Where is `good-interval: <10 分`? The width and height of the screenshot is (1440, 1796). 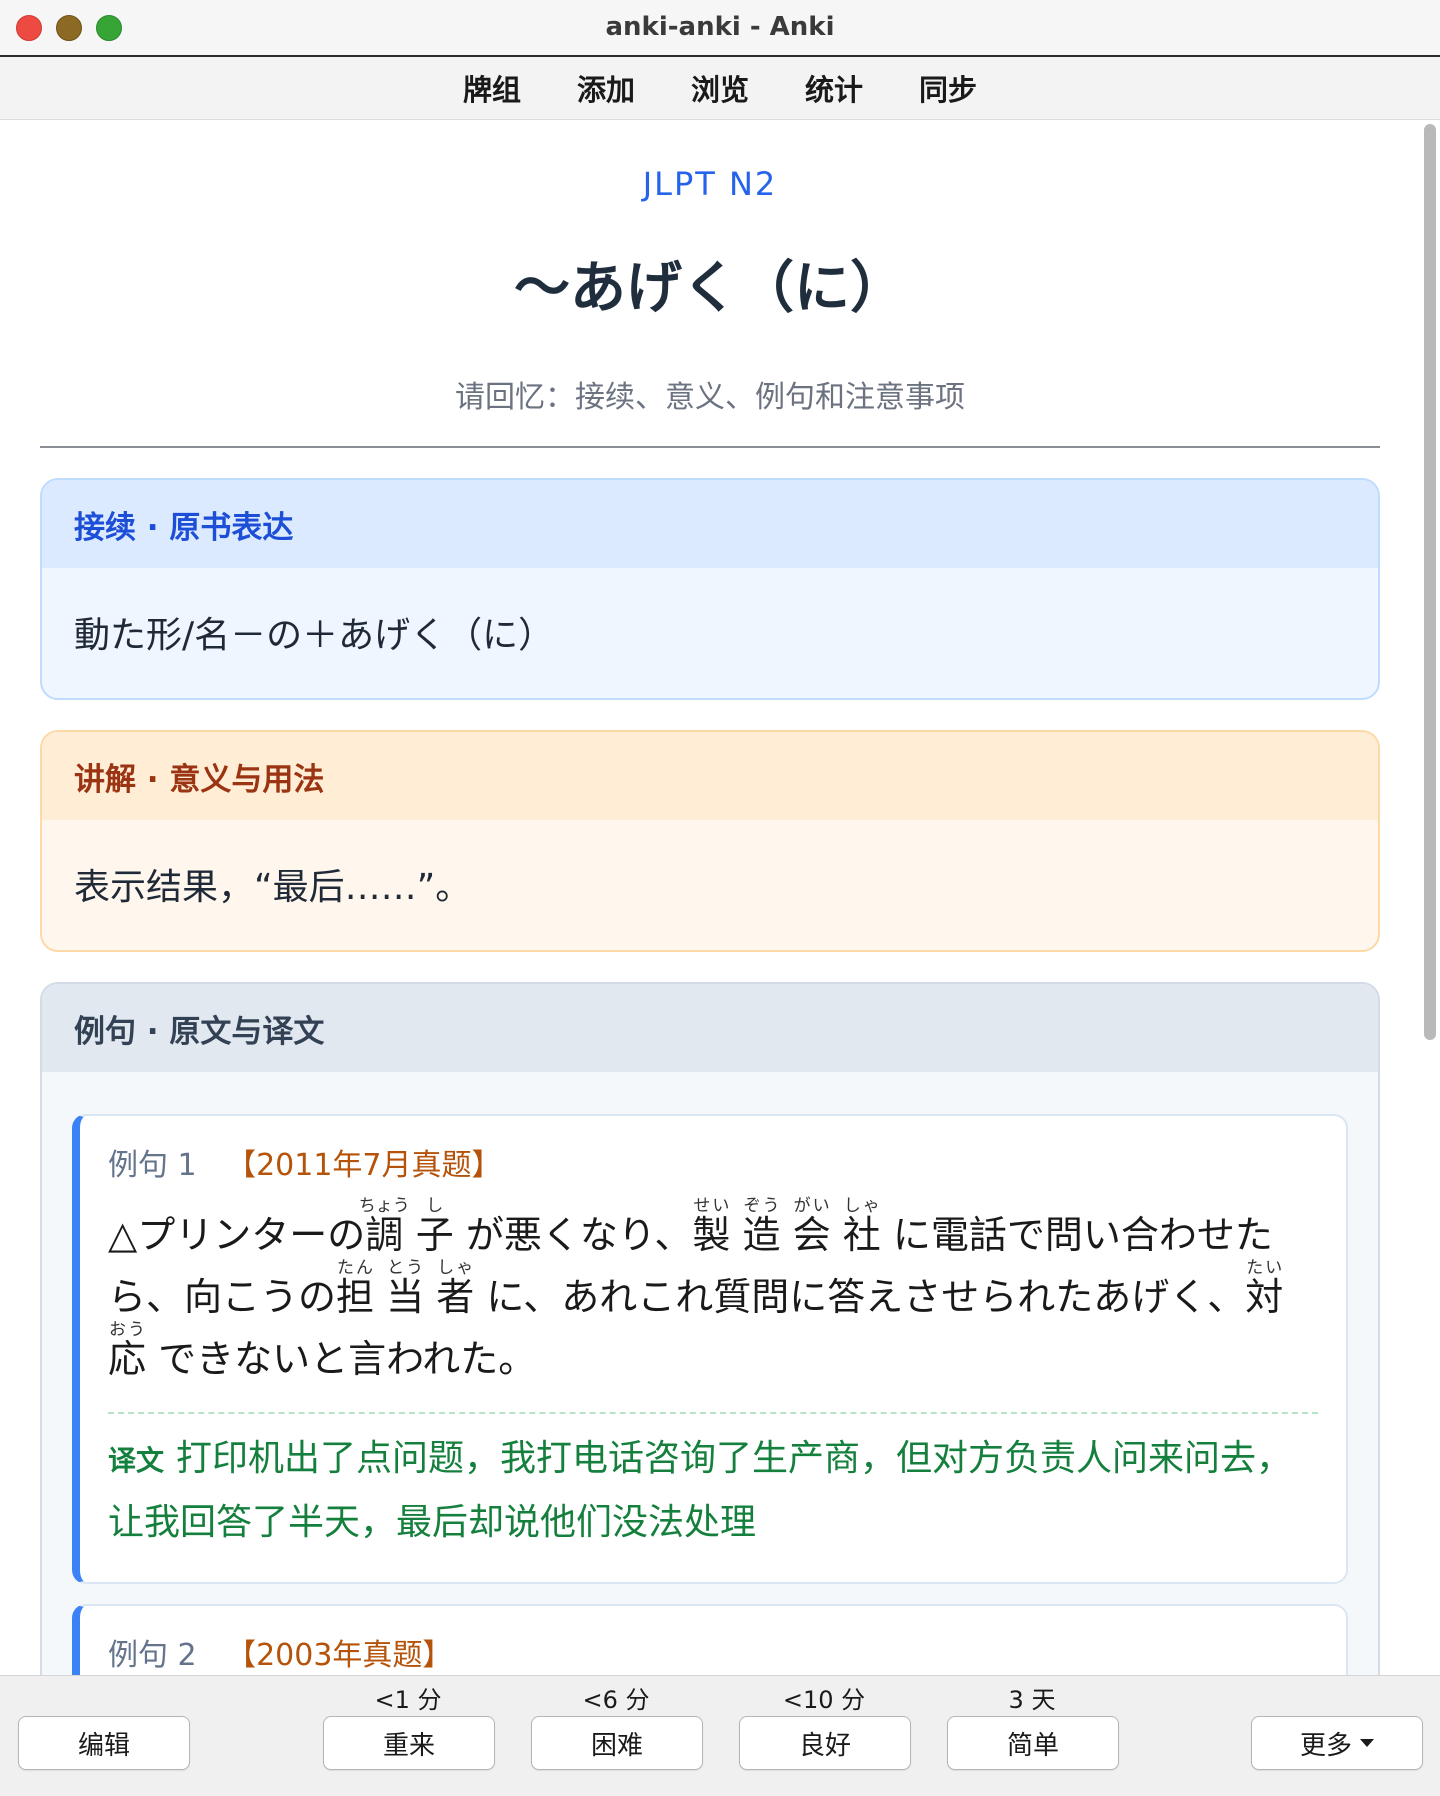
good-interval: <10 分 is located at coordinates (824, 1700).